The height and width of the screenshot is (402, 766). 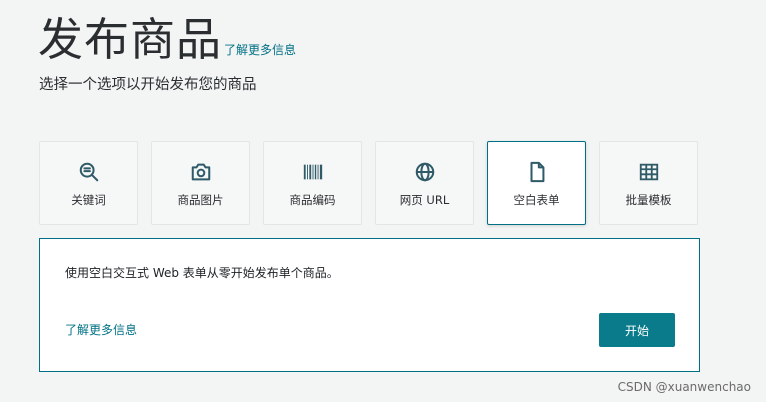 I want to click on option-product-code: 商品编码, so click(x=312, y=183).